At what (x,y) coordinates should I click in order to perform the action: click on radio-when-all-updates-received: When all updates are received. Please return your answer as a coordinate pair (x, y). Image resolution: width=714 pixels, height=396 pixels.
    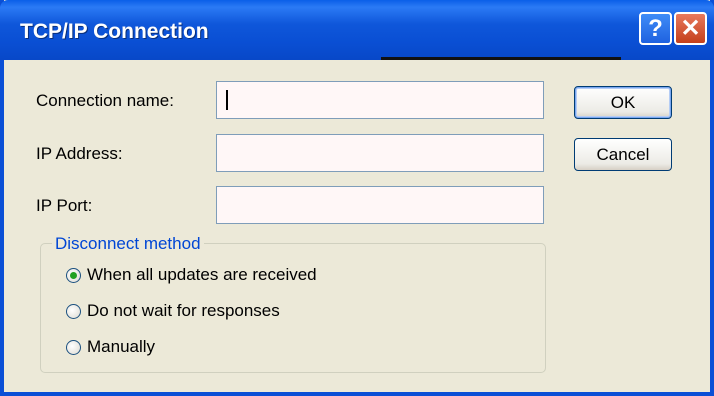
    Looking at the image, I should click on (191, 275).